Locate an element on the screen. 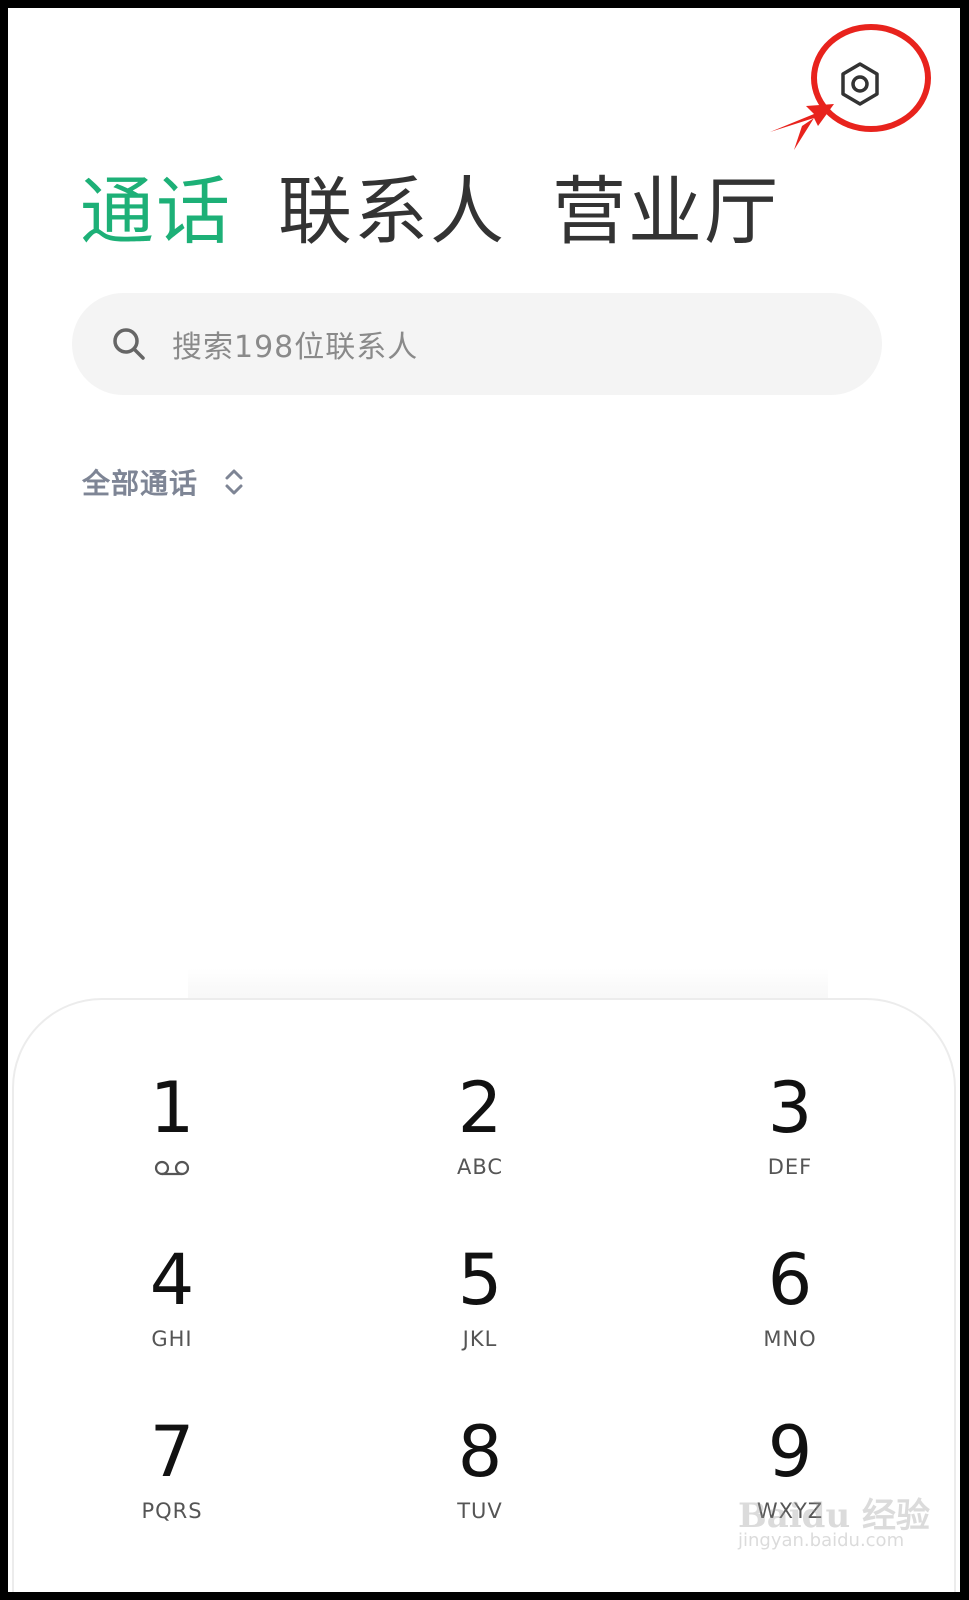 Image resolution: width=969 pixels, height=1600 pixels. watermark-url: jingyan.baidu.com is located at coordinates (821, 1540).